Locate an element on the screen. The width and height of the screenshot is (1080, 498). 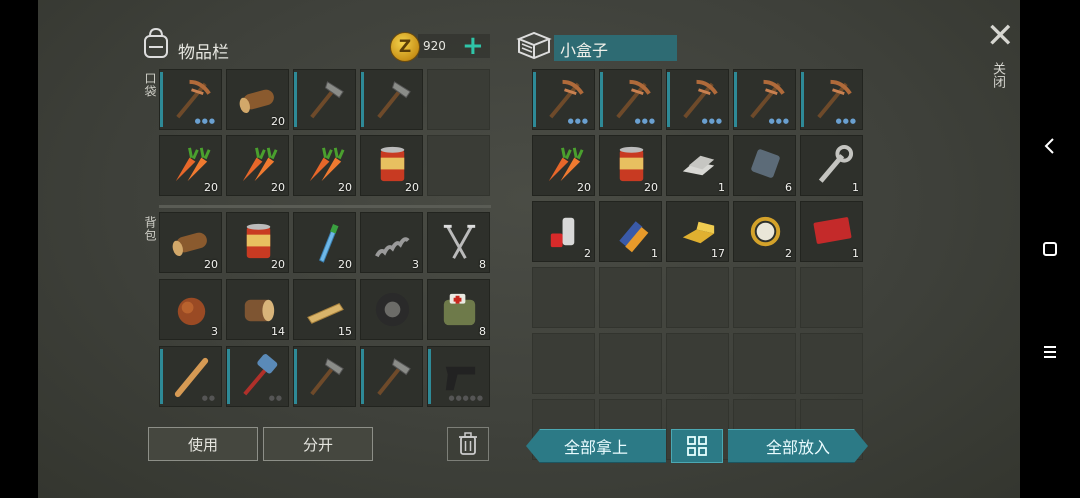
item-quantity: 3 is located at coordinates (415, 264).